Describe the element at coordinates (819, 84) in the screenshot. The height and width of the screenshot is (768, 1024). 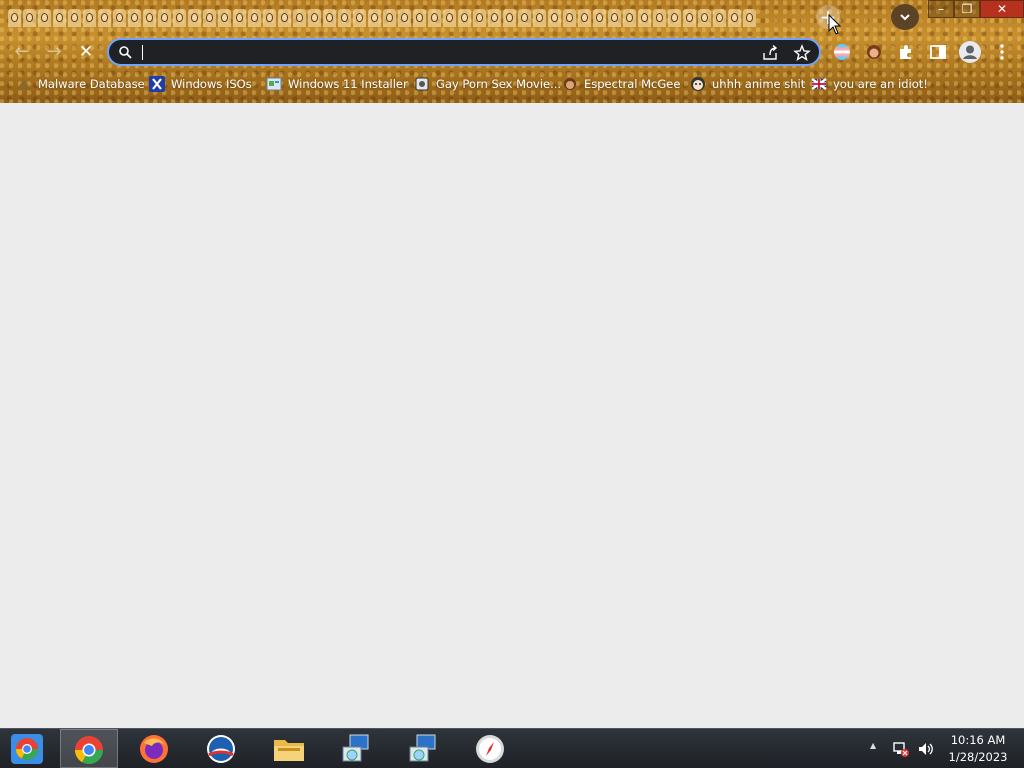
I see `flag-favicon-icon` at that location.